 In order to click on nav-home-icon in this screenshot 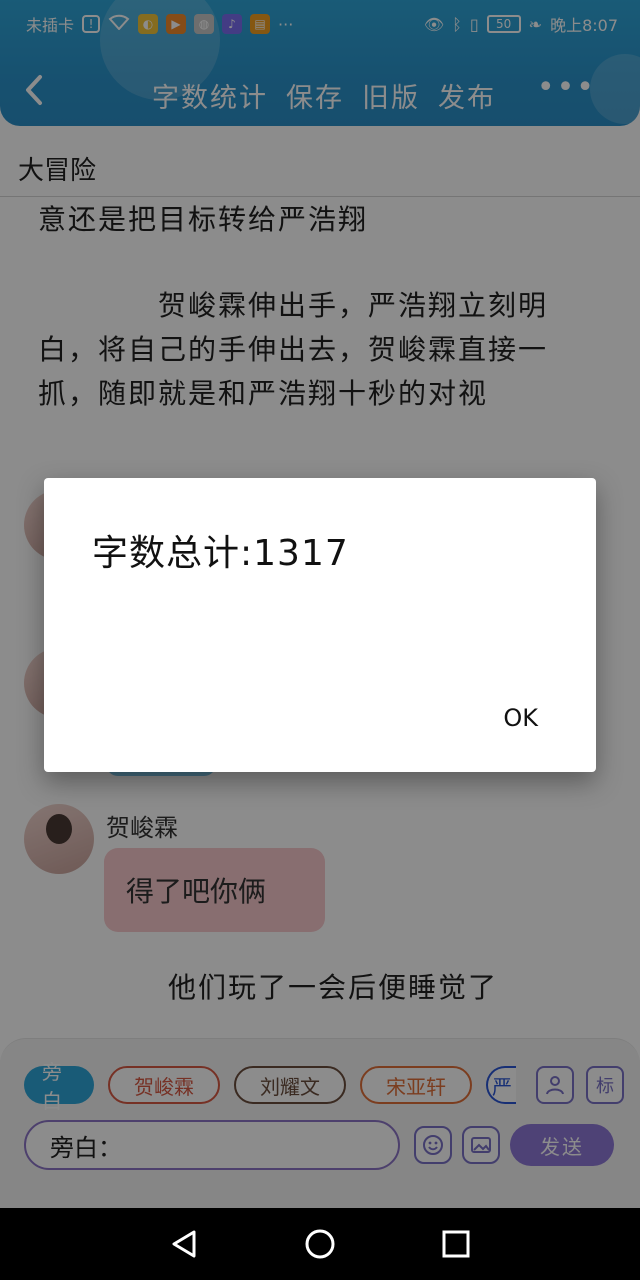, I will do `click(320, 1244)`.